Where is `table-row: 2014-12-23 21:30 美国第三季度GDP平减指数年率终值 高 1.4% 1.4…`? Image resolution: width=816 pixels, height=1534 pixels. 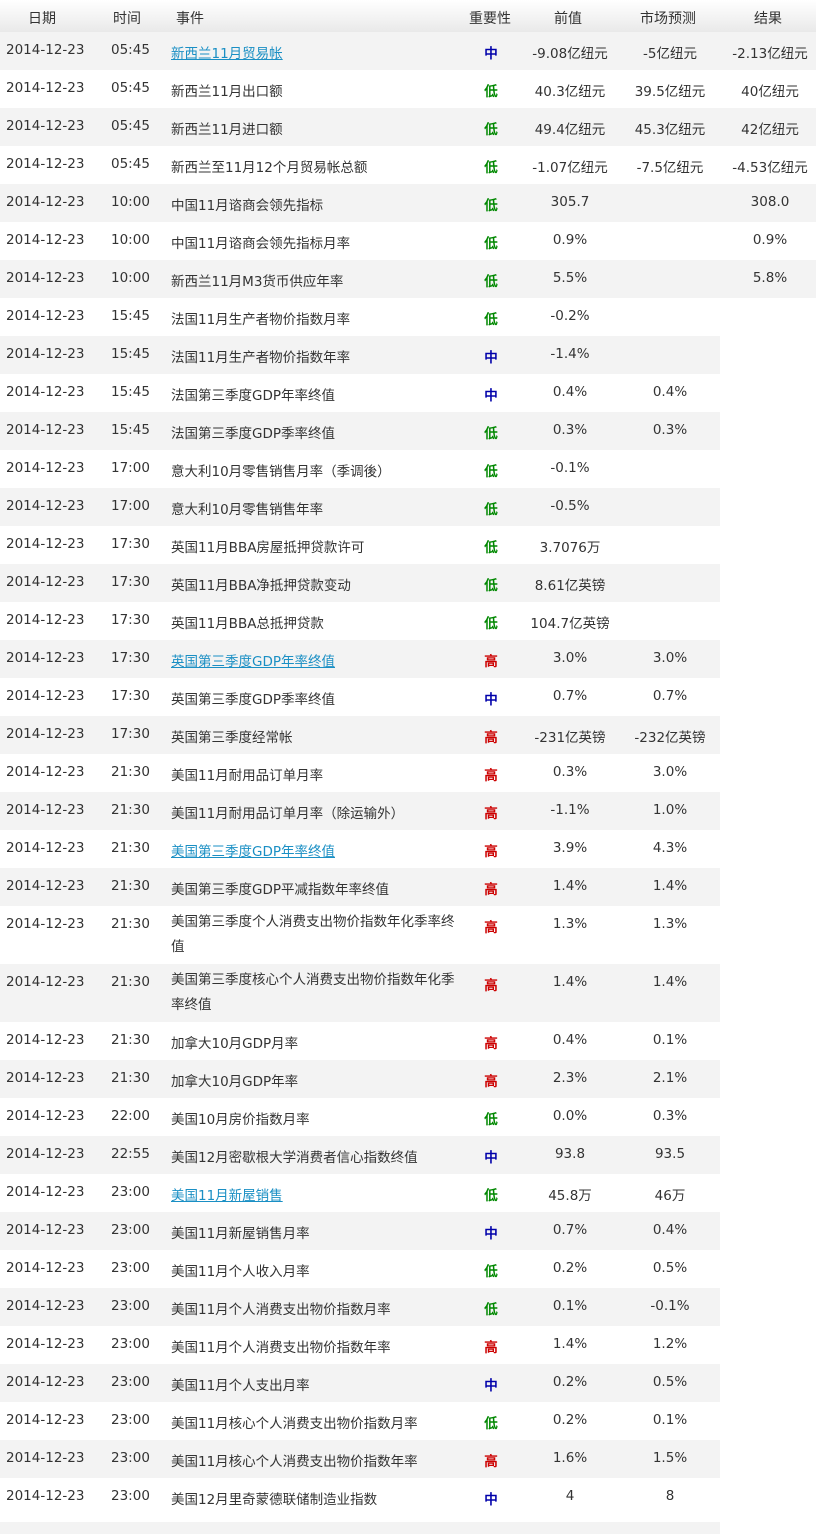
table-row: 2014-12-23 21:30 美国第三季度GDP平减指数年率终值 高 1.4% 1.4… is located at coordinates (360, 887).